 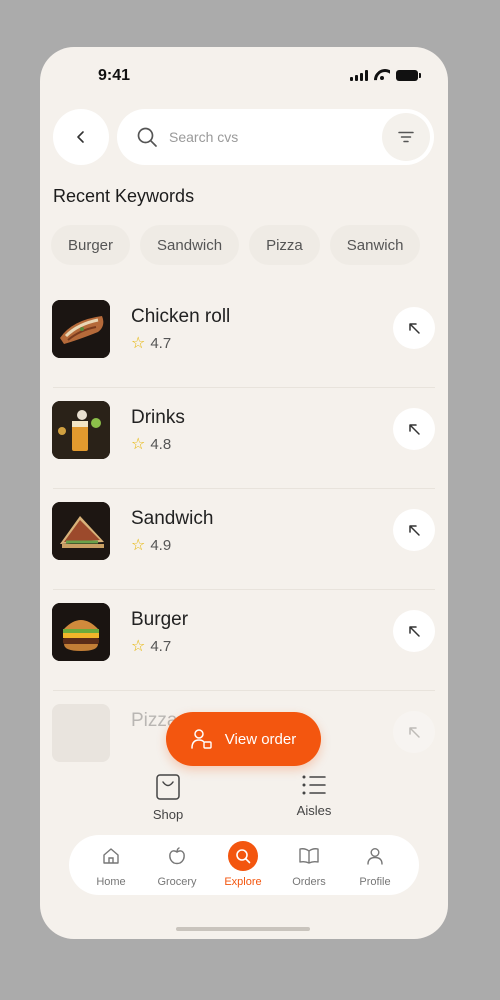 I want to click on bottom-nav: Home Grocery Explore Orders Profile, so click(x=244, y=865).